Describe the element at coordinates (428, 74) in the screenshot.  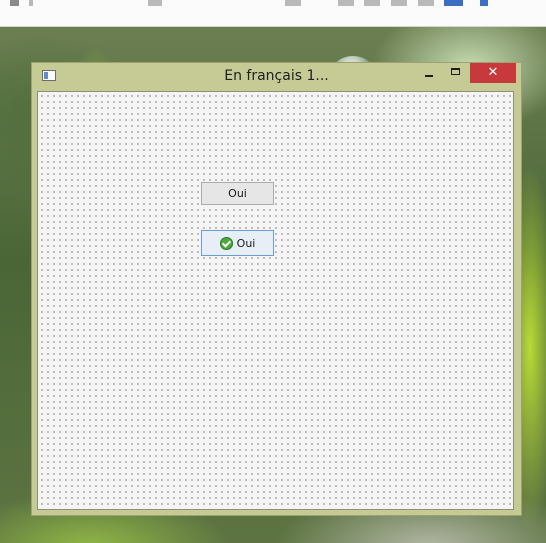
I see `minimize-button` at that location.